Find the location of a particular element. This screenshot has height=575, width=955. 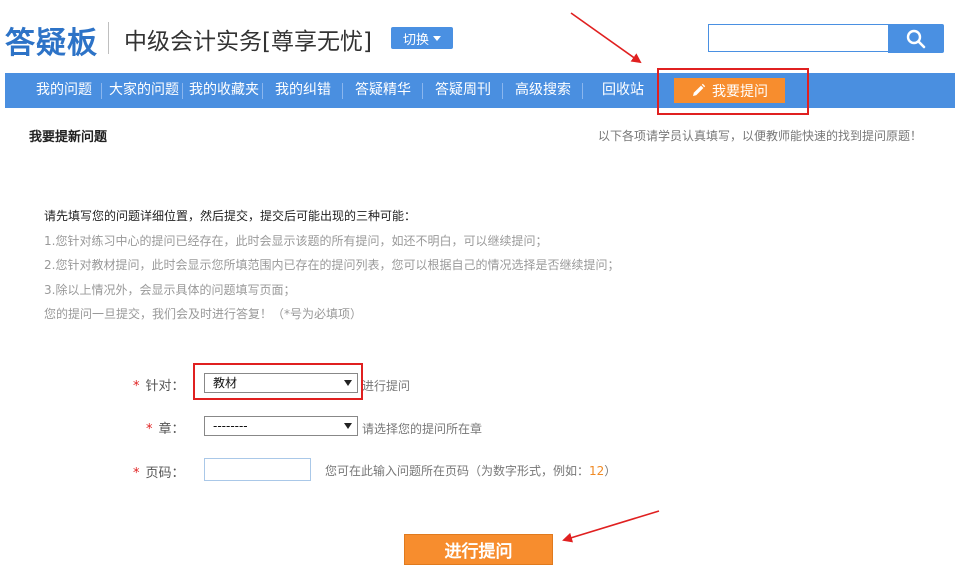

pencil-icon is located at coordinates (699, 89).